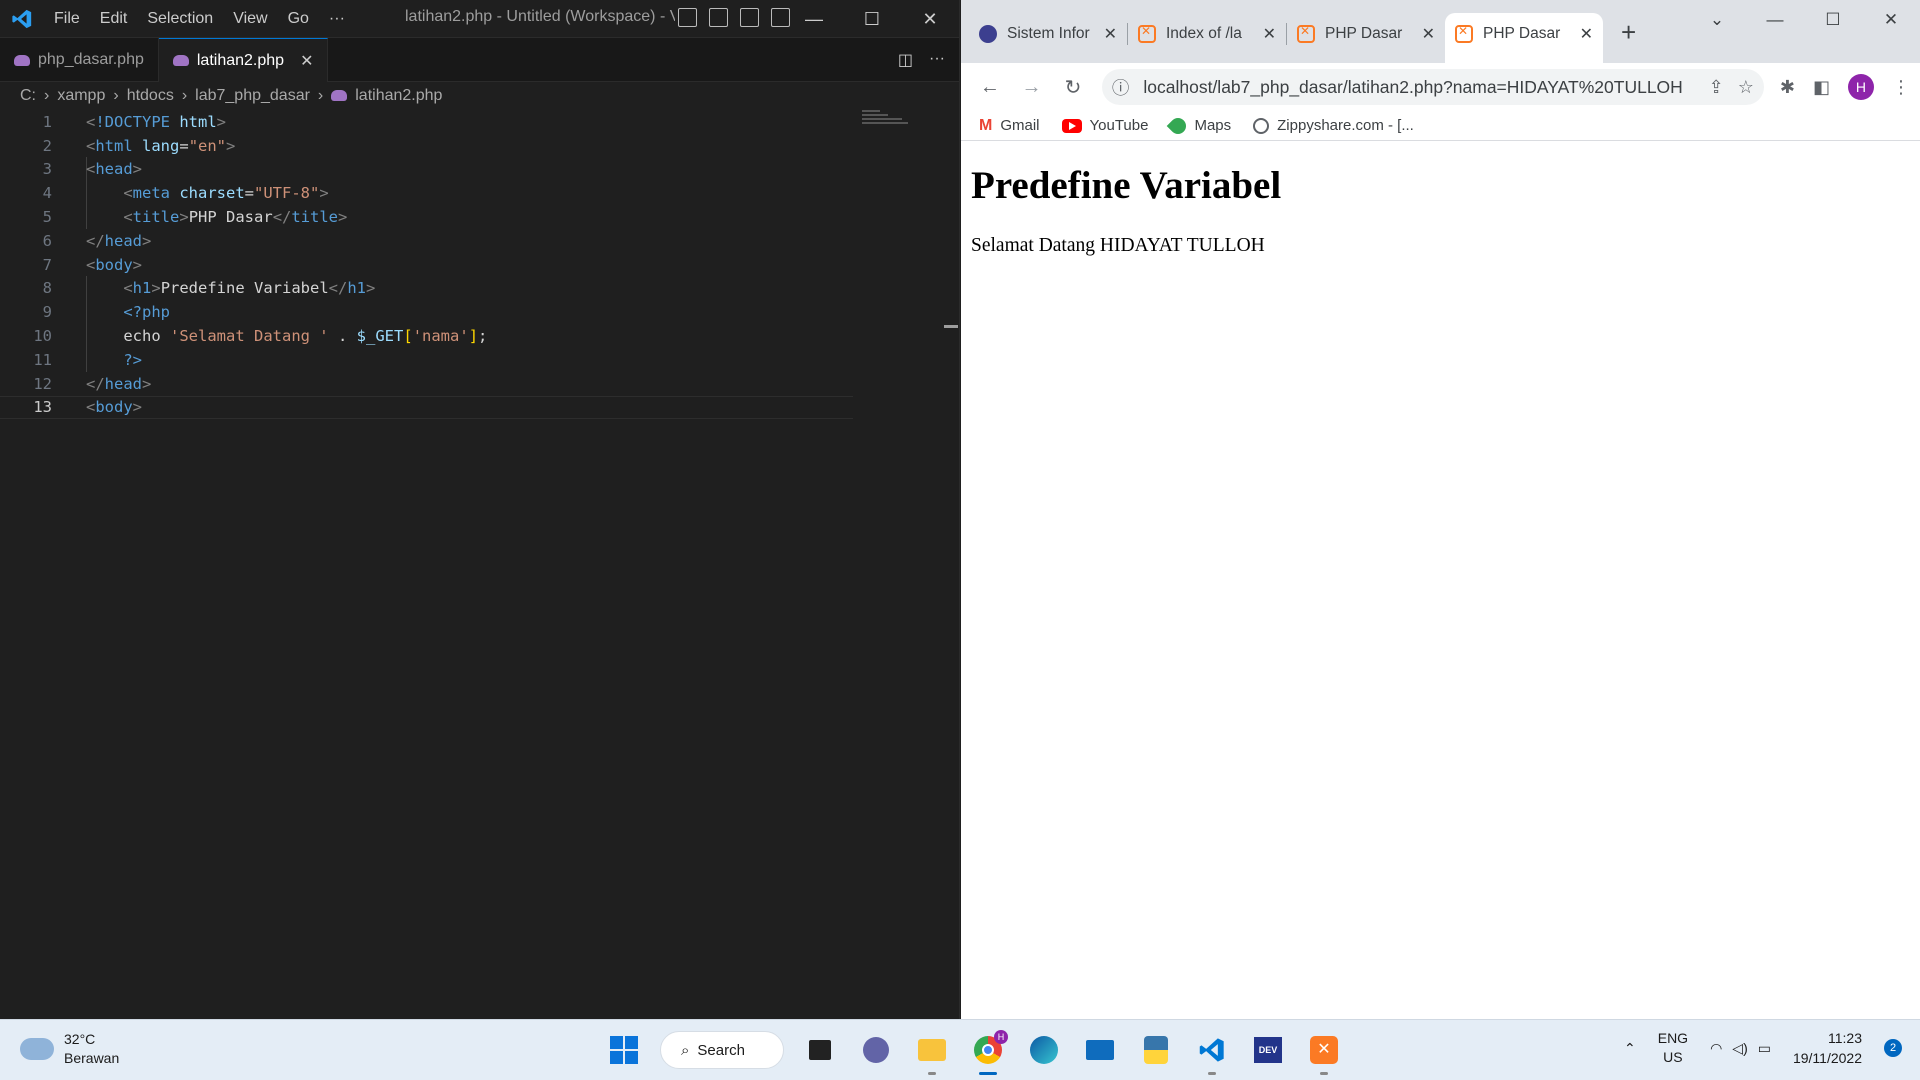  I want to click on bookmark-maps: Maps, so click(1199, 125).